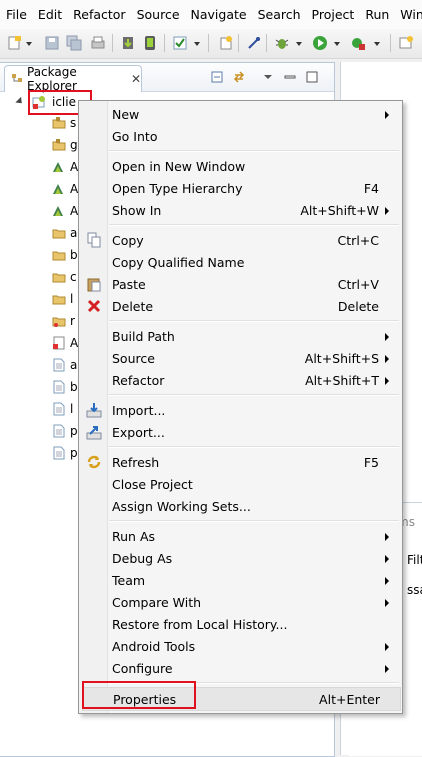 The width and height of the screenshot is (422, 757). I want to click on menu-item-debug-as: Debug As, so click(240, 558).